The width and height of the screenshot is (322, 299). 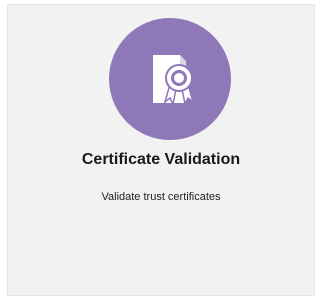 What do you see at coordinates (161, 197) in the screenshot?
I see `tile-description: Validate trust certificates` at bounding box center [161, 197].